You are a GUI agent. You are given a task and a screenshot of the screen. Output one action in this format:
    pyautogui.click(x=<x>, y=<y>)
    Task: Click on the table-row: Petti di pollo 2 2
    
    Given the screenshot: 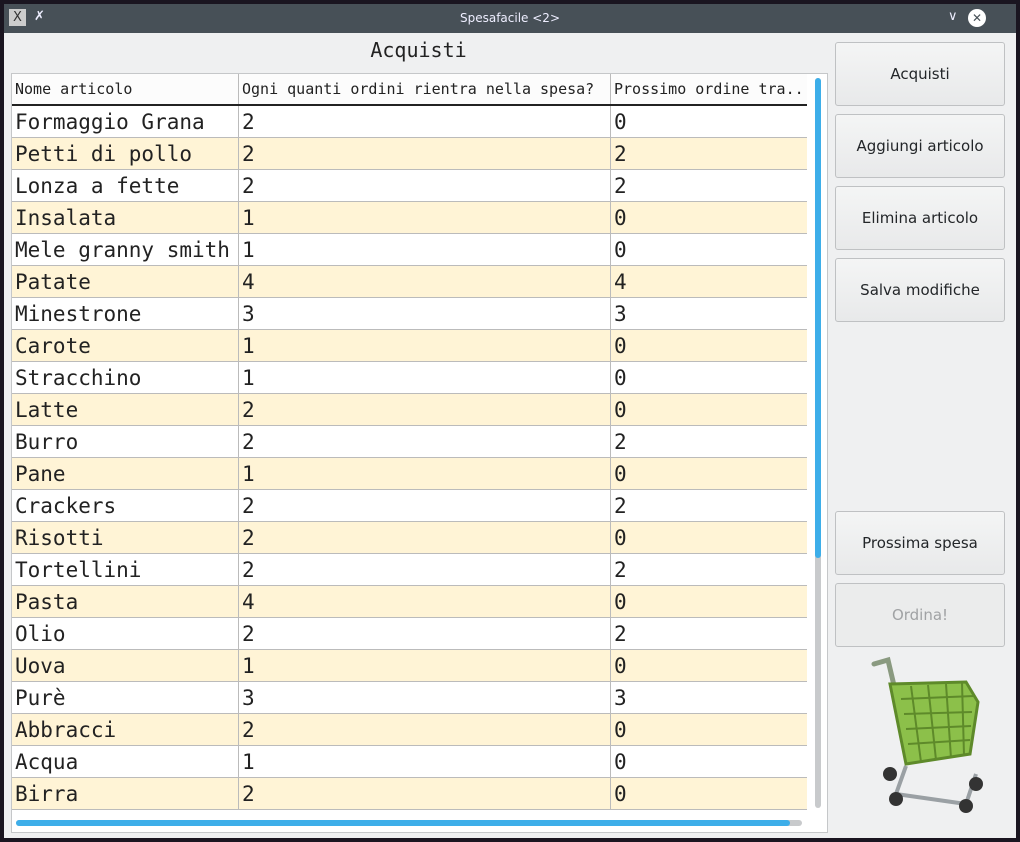 What is the action you would take?
    pyautogui.click(x=409, y=154)
    